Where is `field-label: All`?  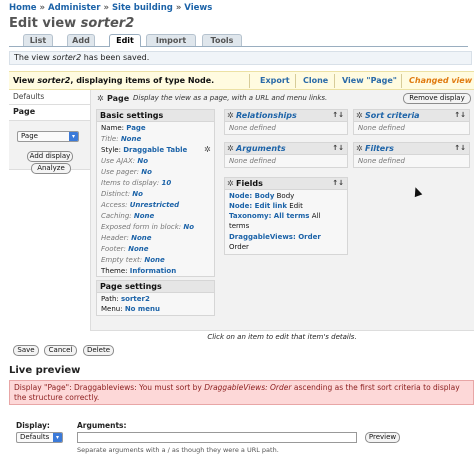
field-label: All is located at coordinates (315, 216).